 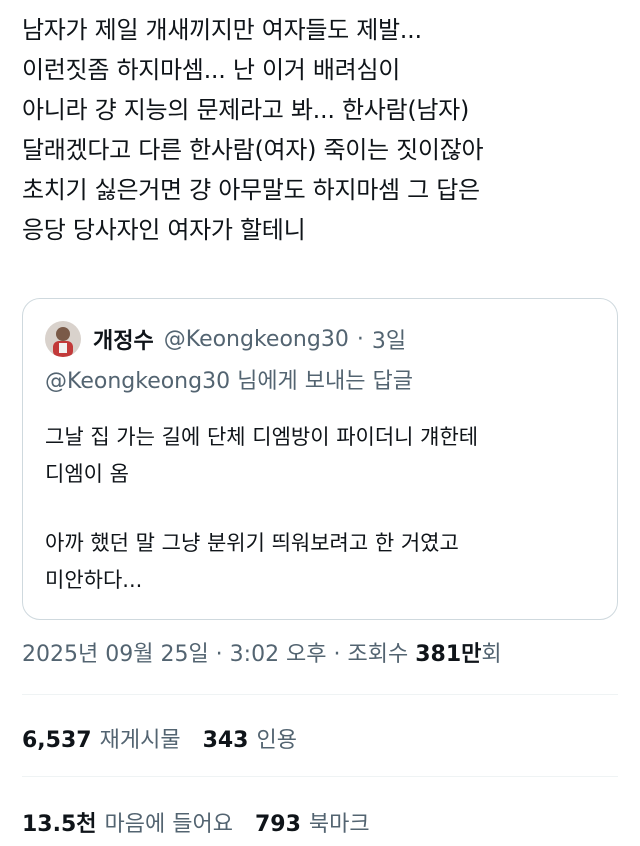 I want to click on stats-row-likes: 13.5천 마음에 들어요 793 북마크, so click(x=207, y=822).